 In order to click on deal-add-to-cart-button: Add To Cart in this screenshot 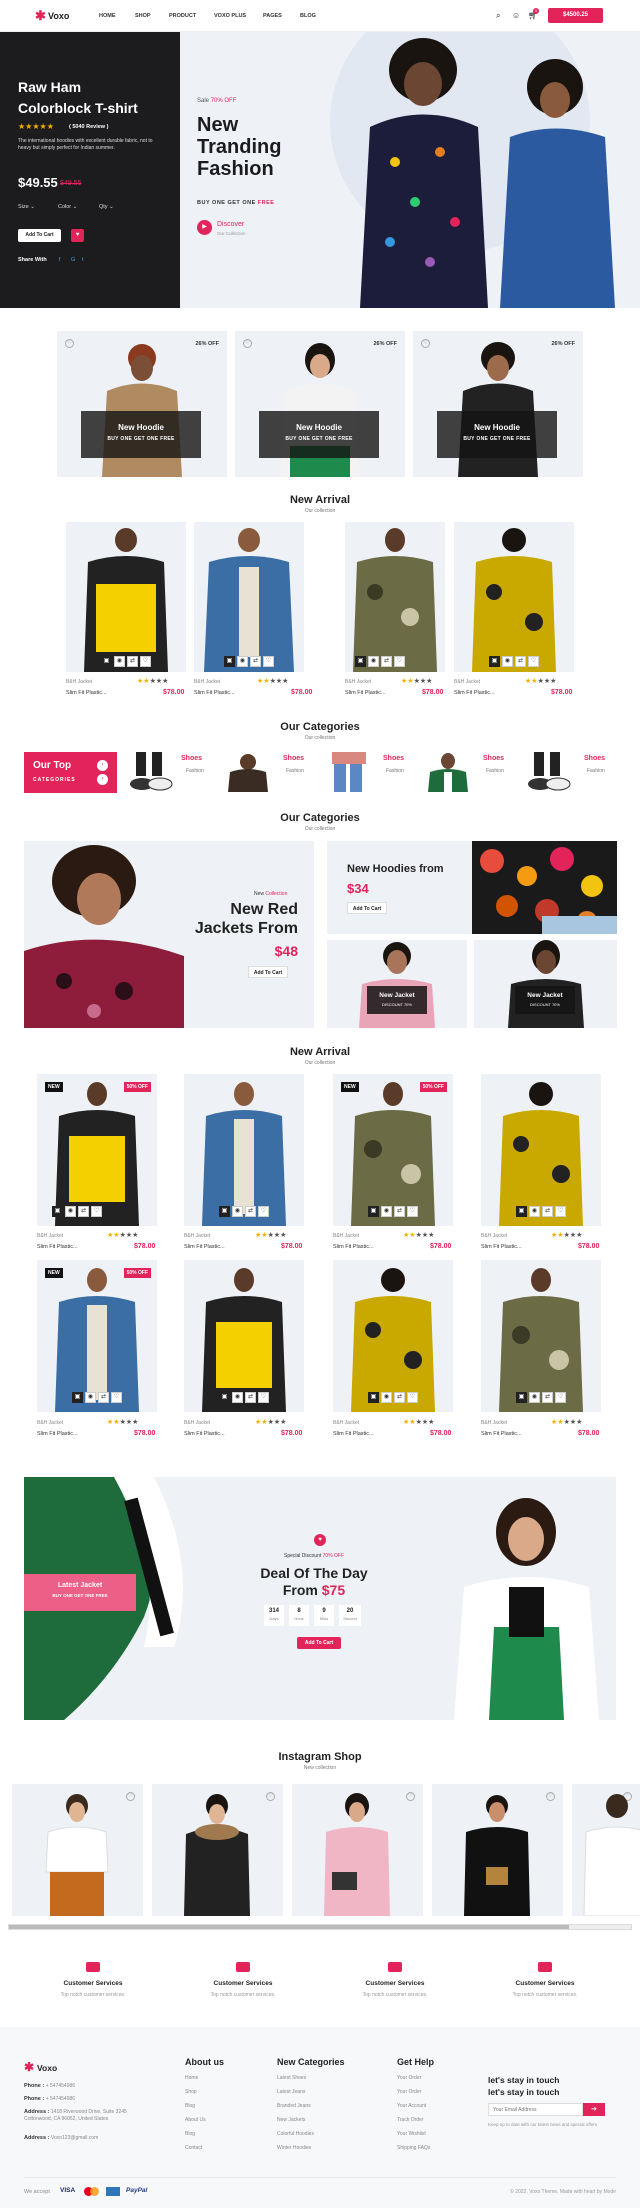, I will do `click(319, 1643)`.